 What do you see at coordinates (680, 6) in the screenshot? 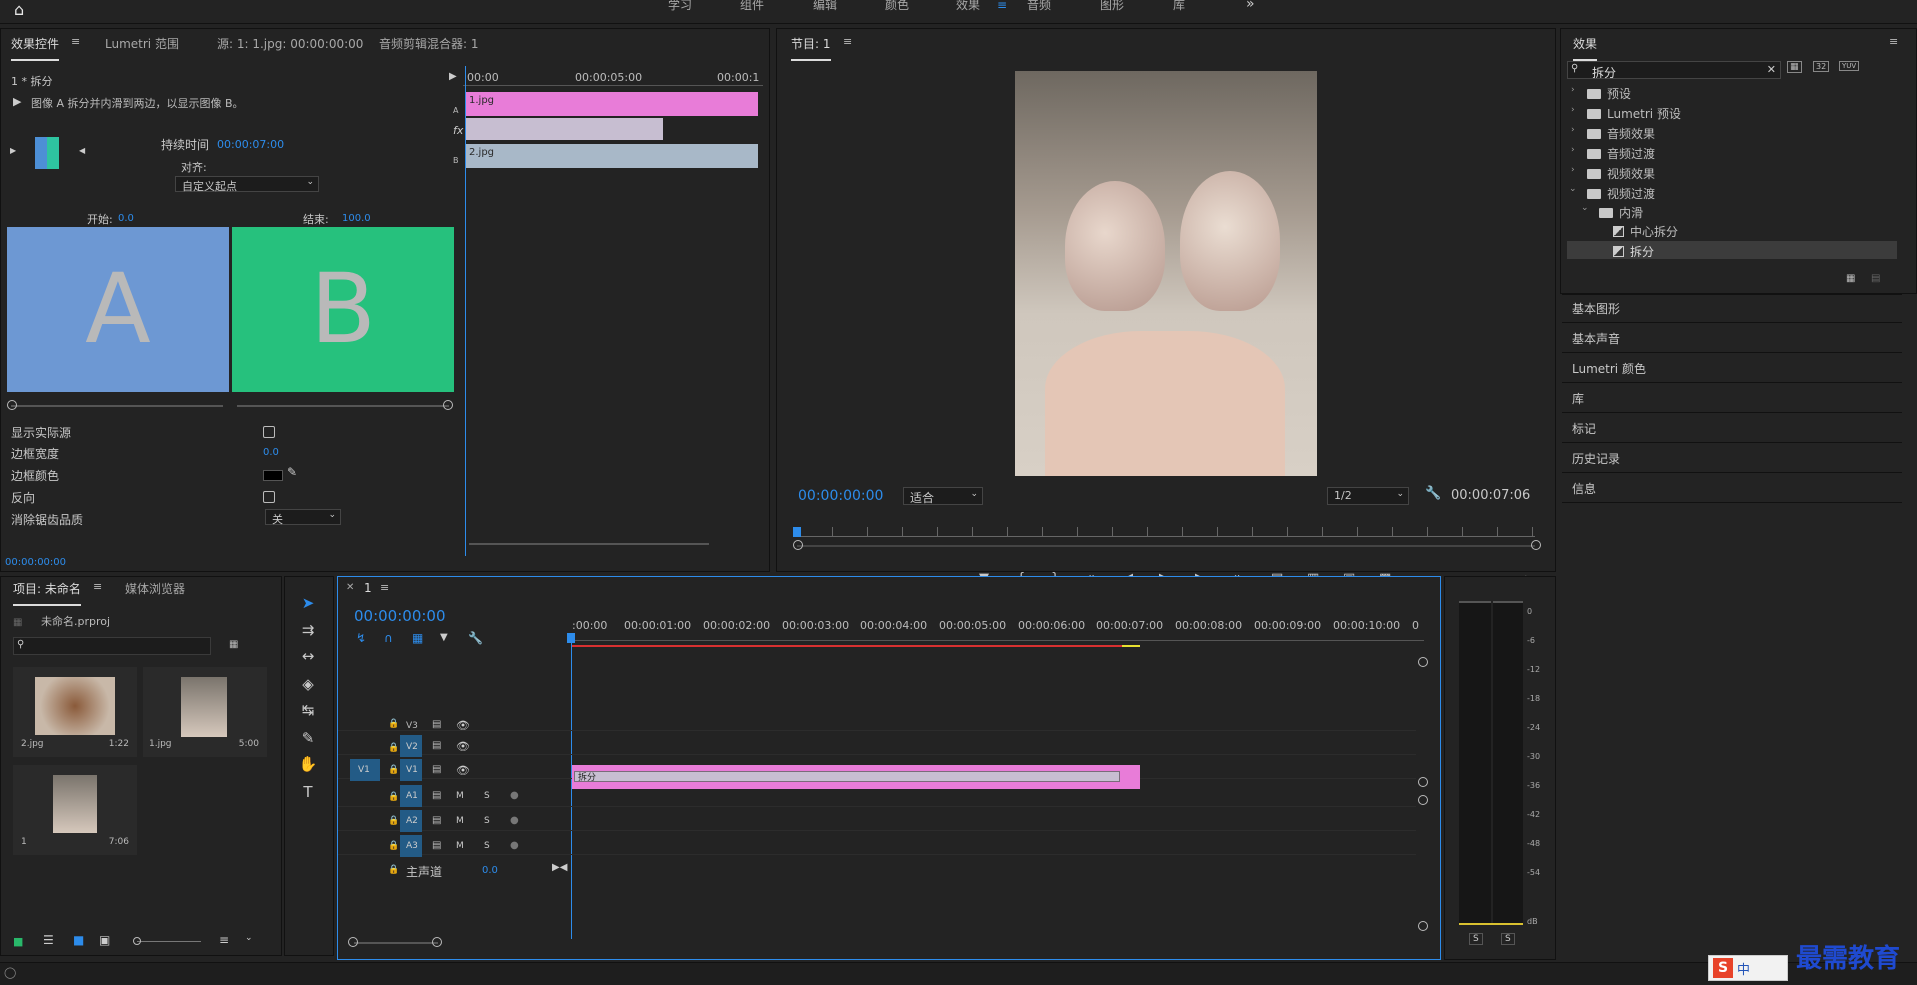
I see `ws-tab-learn: 学习` at bounding box center [680, 6].